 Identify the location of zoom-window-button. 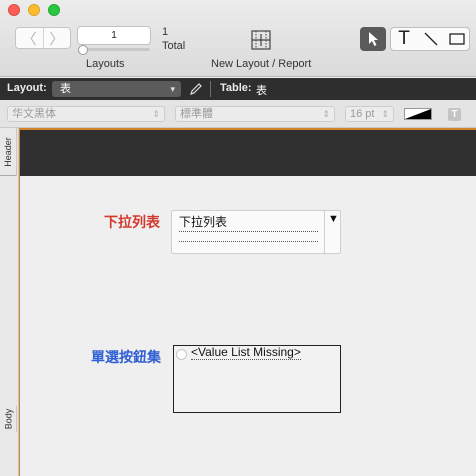
(54, 10).